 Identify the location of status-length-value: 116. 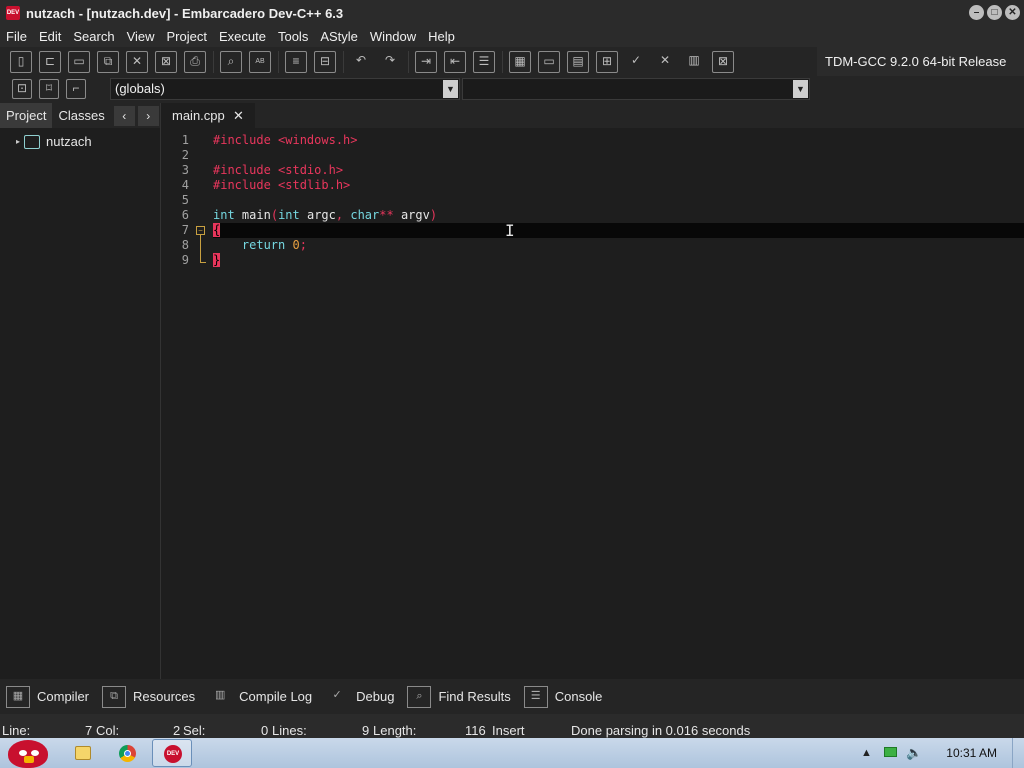
(475, 730).